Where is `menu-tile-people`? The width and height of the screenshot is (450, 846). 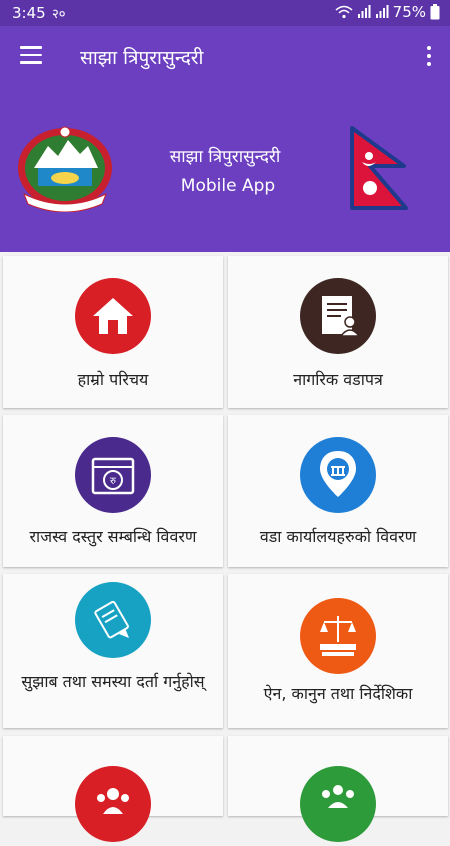
menu-tile-people is located at coordinates (113, 789).